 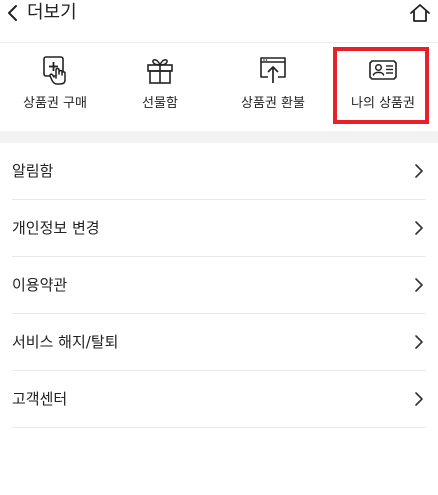 What do you see at coordinates (273, 103) in the screenshot?
I see `quick-item-label: 상품권 환불` at bounding box center [273, 103].